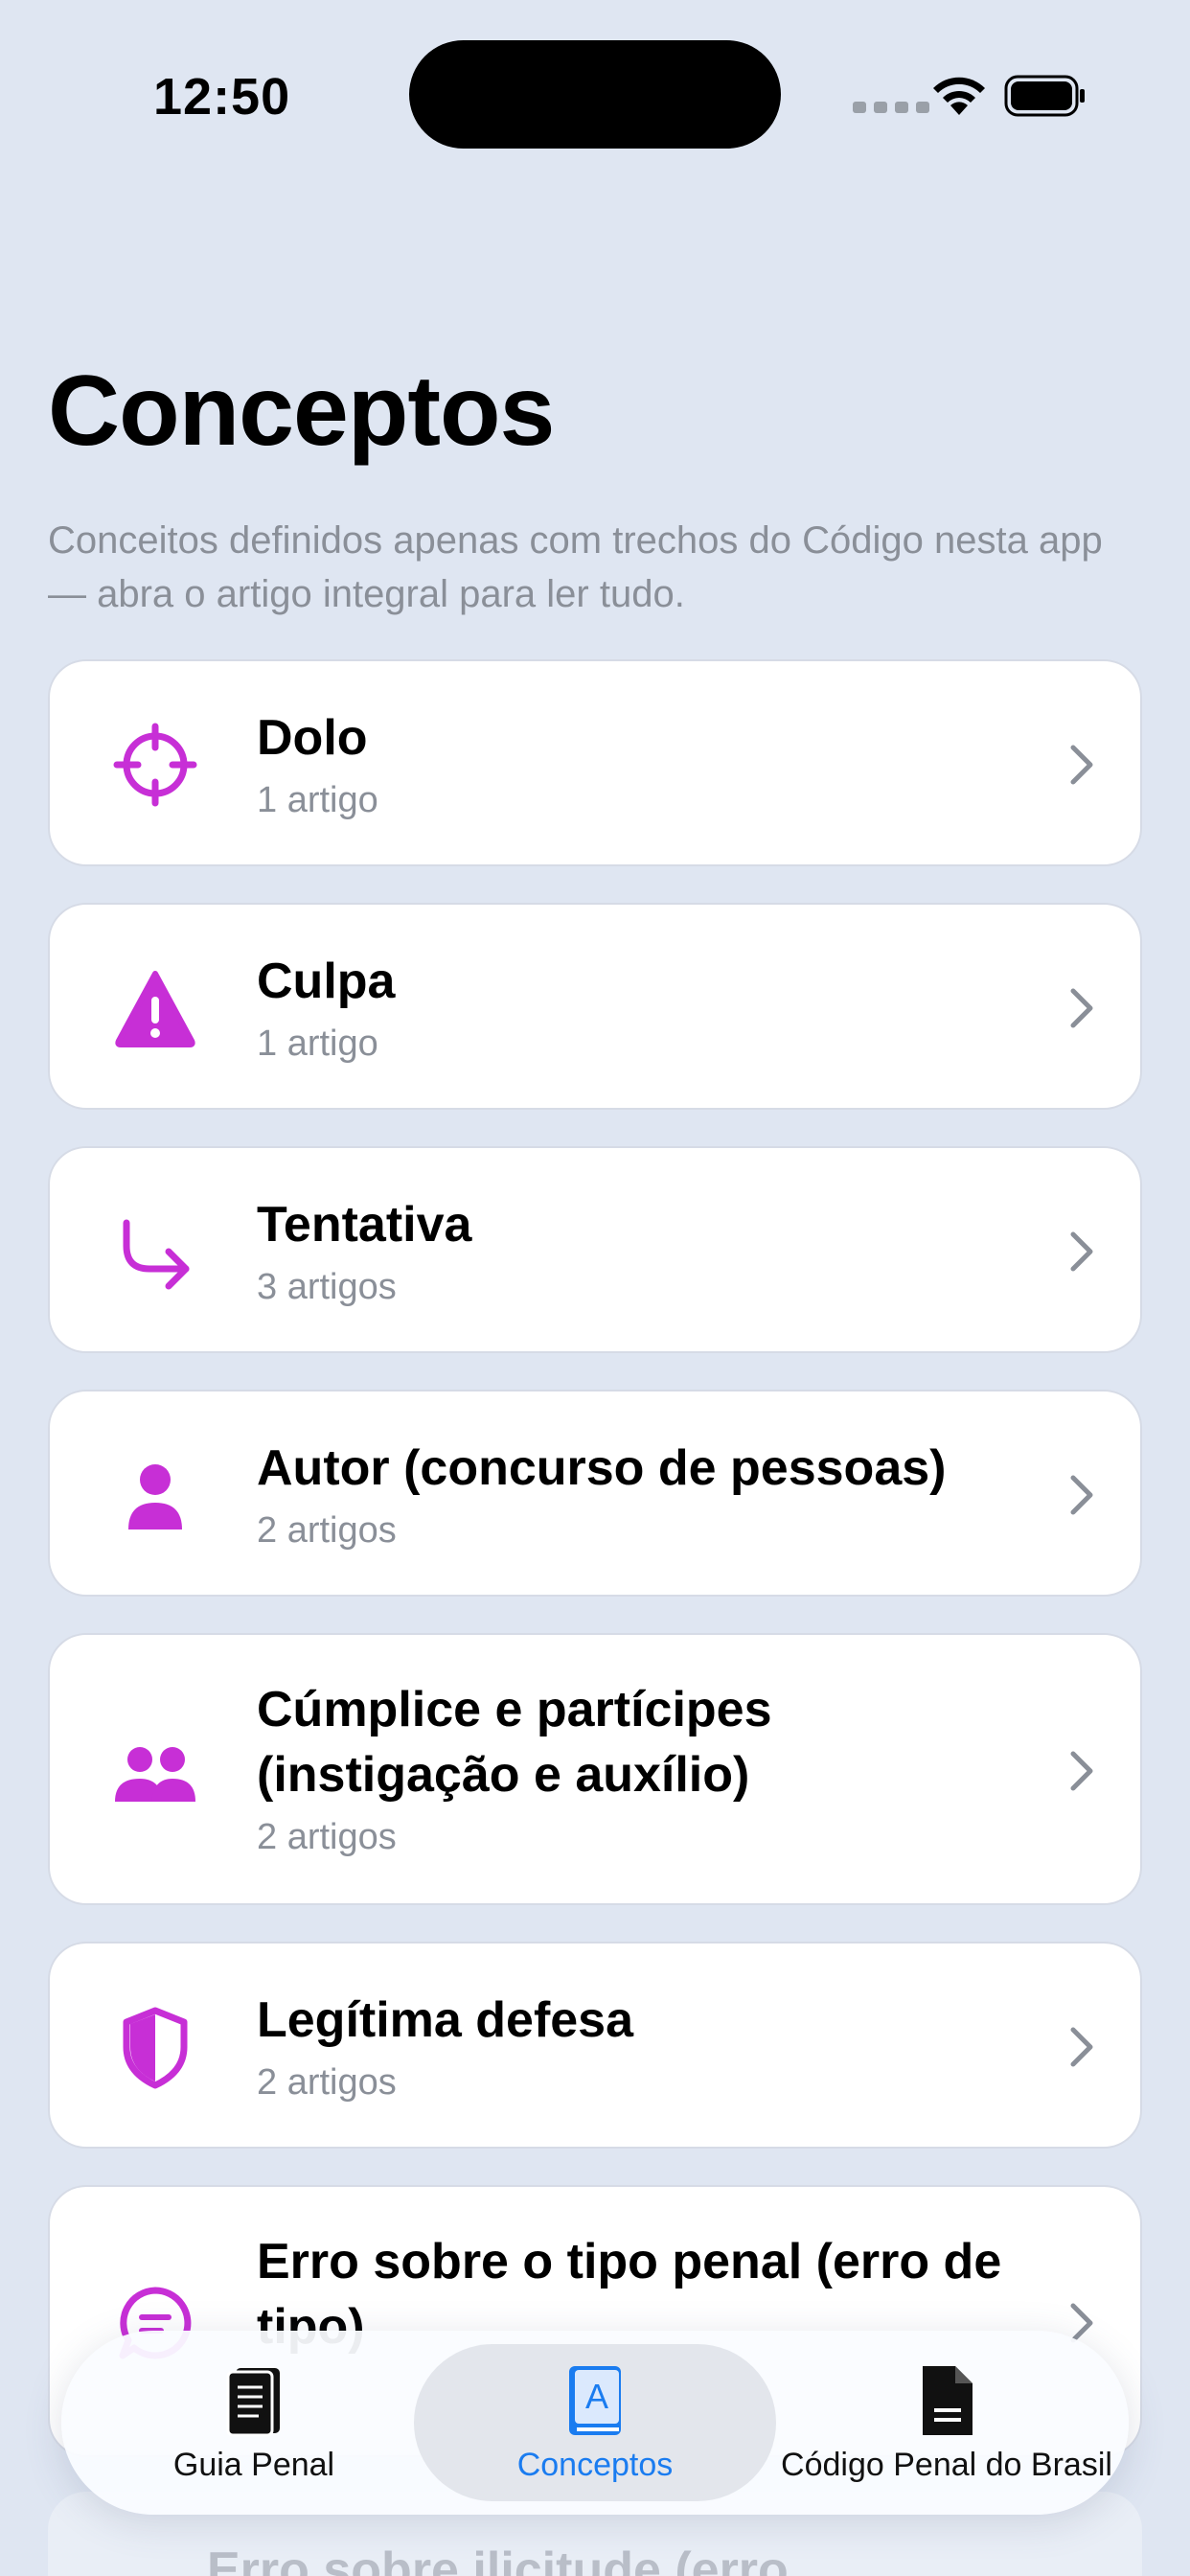 This screenshot has width=1190, height=2576. Describe the element at coordinates (595, 762) in the screenshot. I see `concept-item-dolo: Dolo 1 artigo` at that location.